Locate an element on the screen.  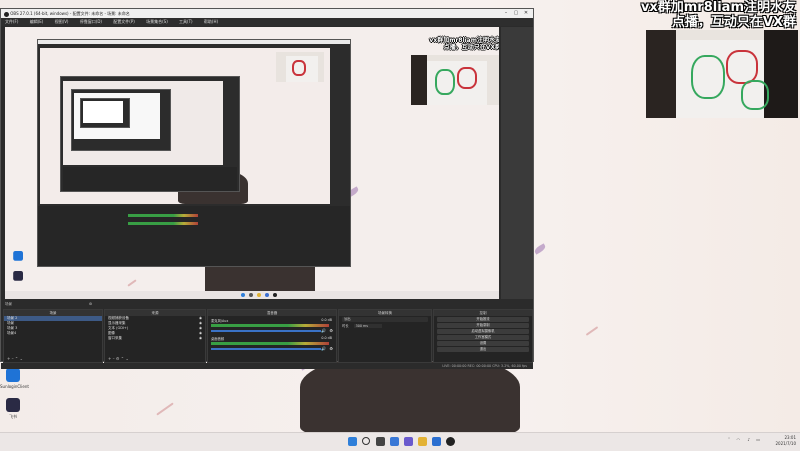
overlay-line-2: 点播，互动只在VX群 is located at coordinates (733, 22).